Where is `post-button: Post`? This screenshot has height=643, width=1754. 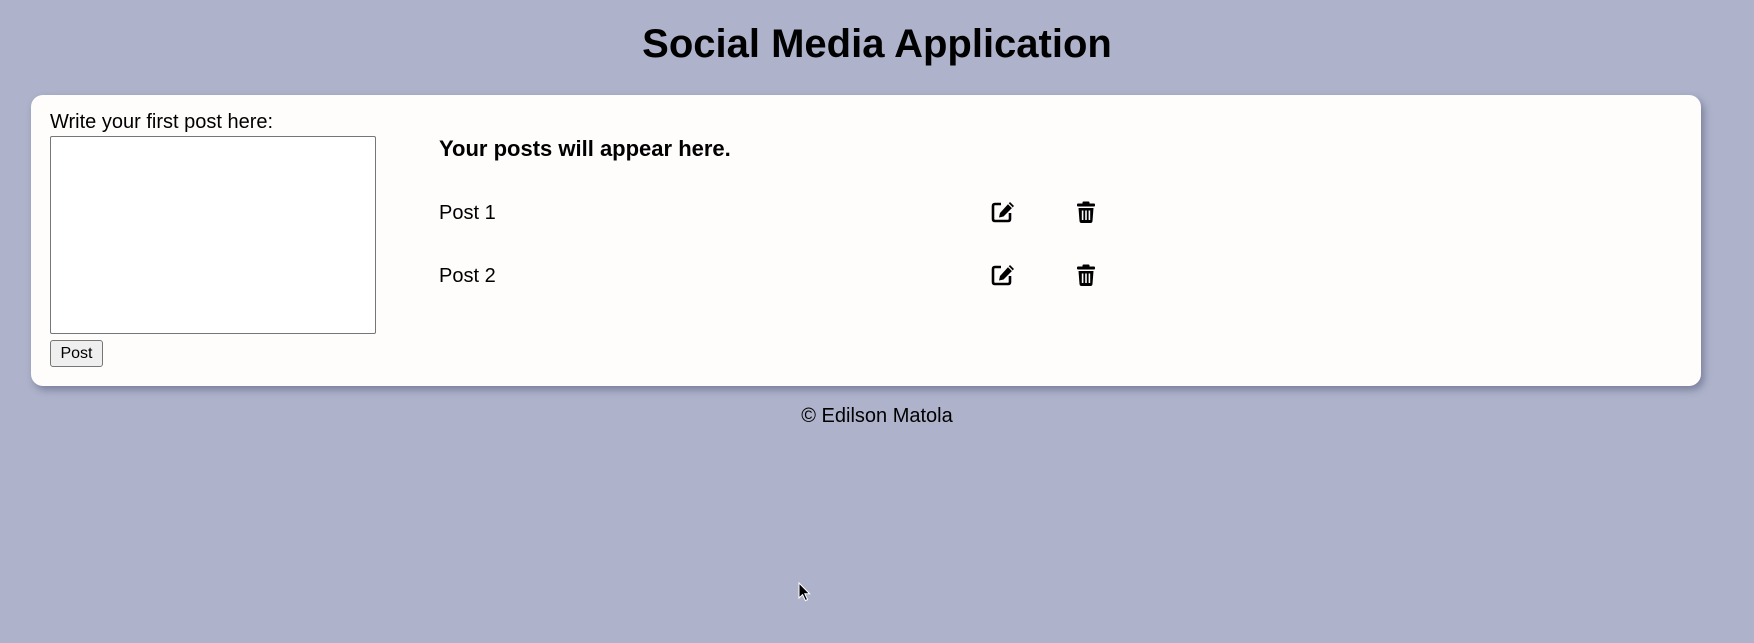
post-button: Post is located at coordinates (76, 353).